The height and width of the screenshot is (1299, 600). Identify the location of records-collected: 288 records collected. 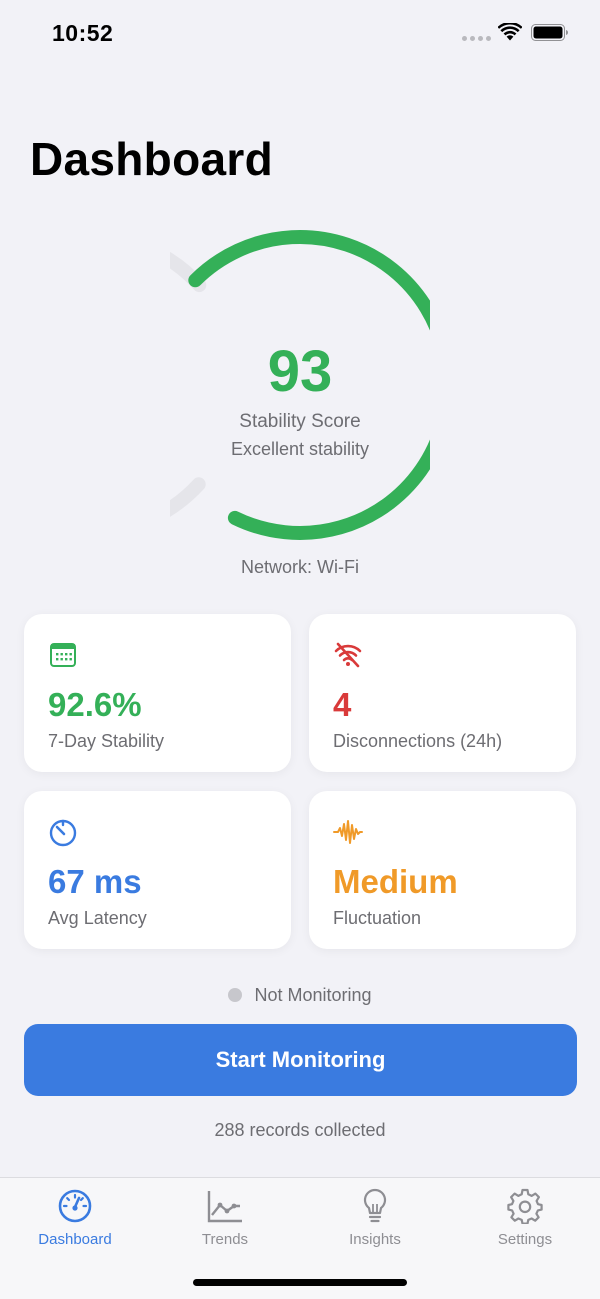
(300, 1130).